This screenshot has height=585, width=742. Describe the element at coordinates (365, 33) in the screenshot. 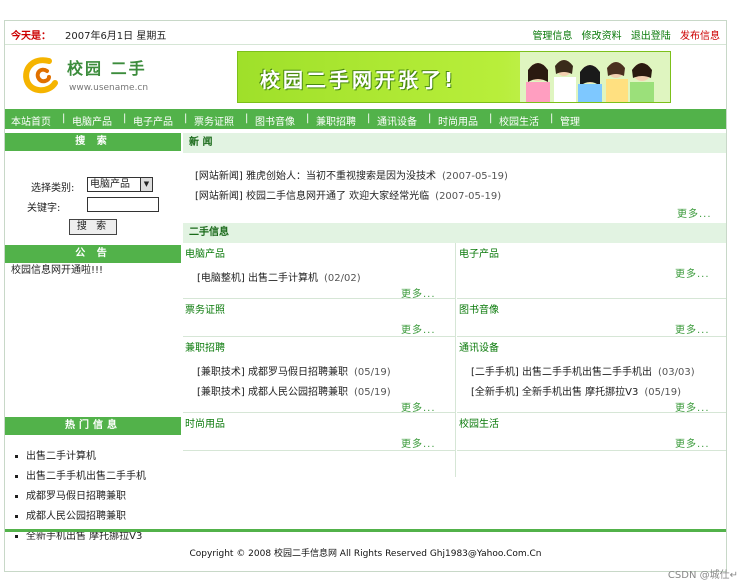

I see `top-bar: 今天是： 2007年6月1日 星期五 管理信息 修改资料 退出登陆 发布信息` at that location.